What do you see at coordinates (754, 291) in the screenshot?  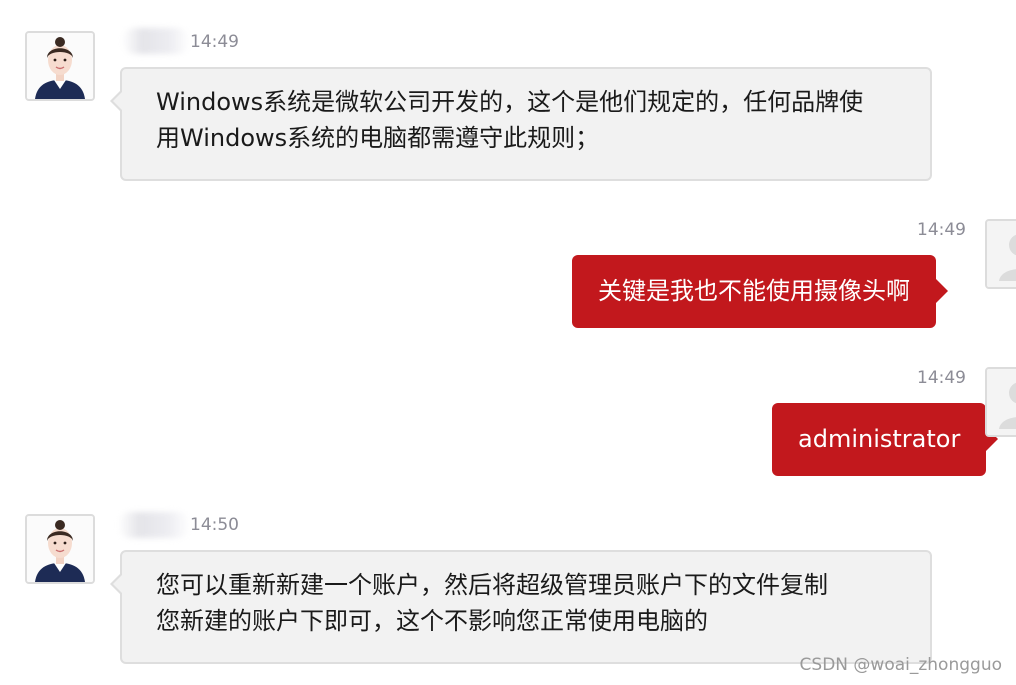 I see `message-text: 关键是我也不能使用摄像头啊` at bounding box center [754, 291].